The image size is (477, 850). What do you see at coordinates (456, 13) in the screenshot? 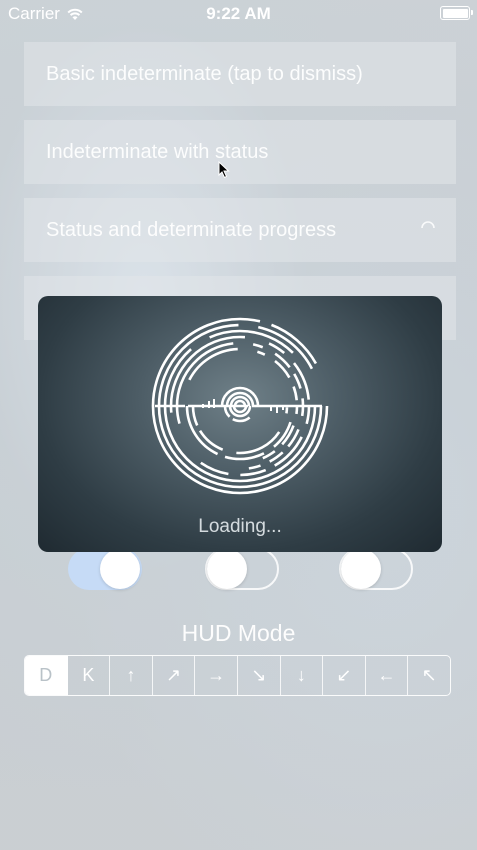
I see `battery-icon` at bounding box center [456, 13].